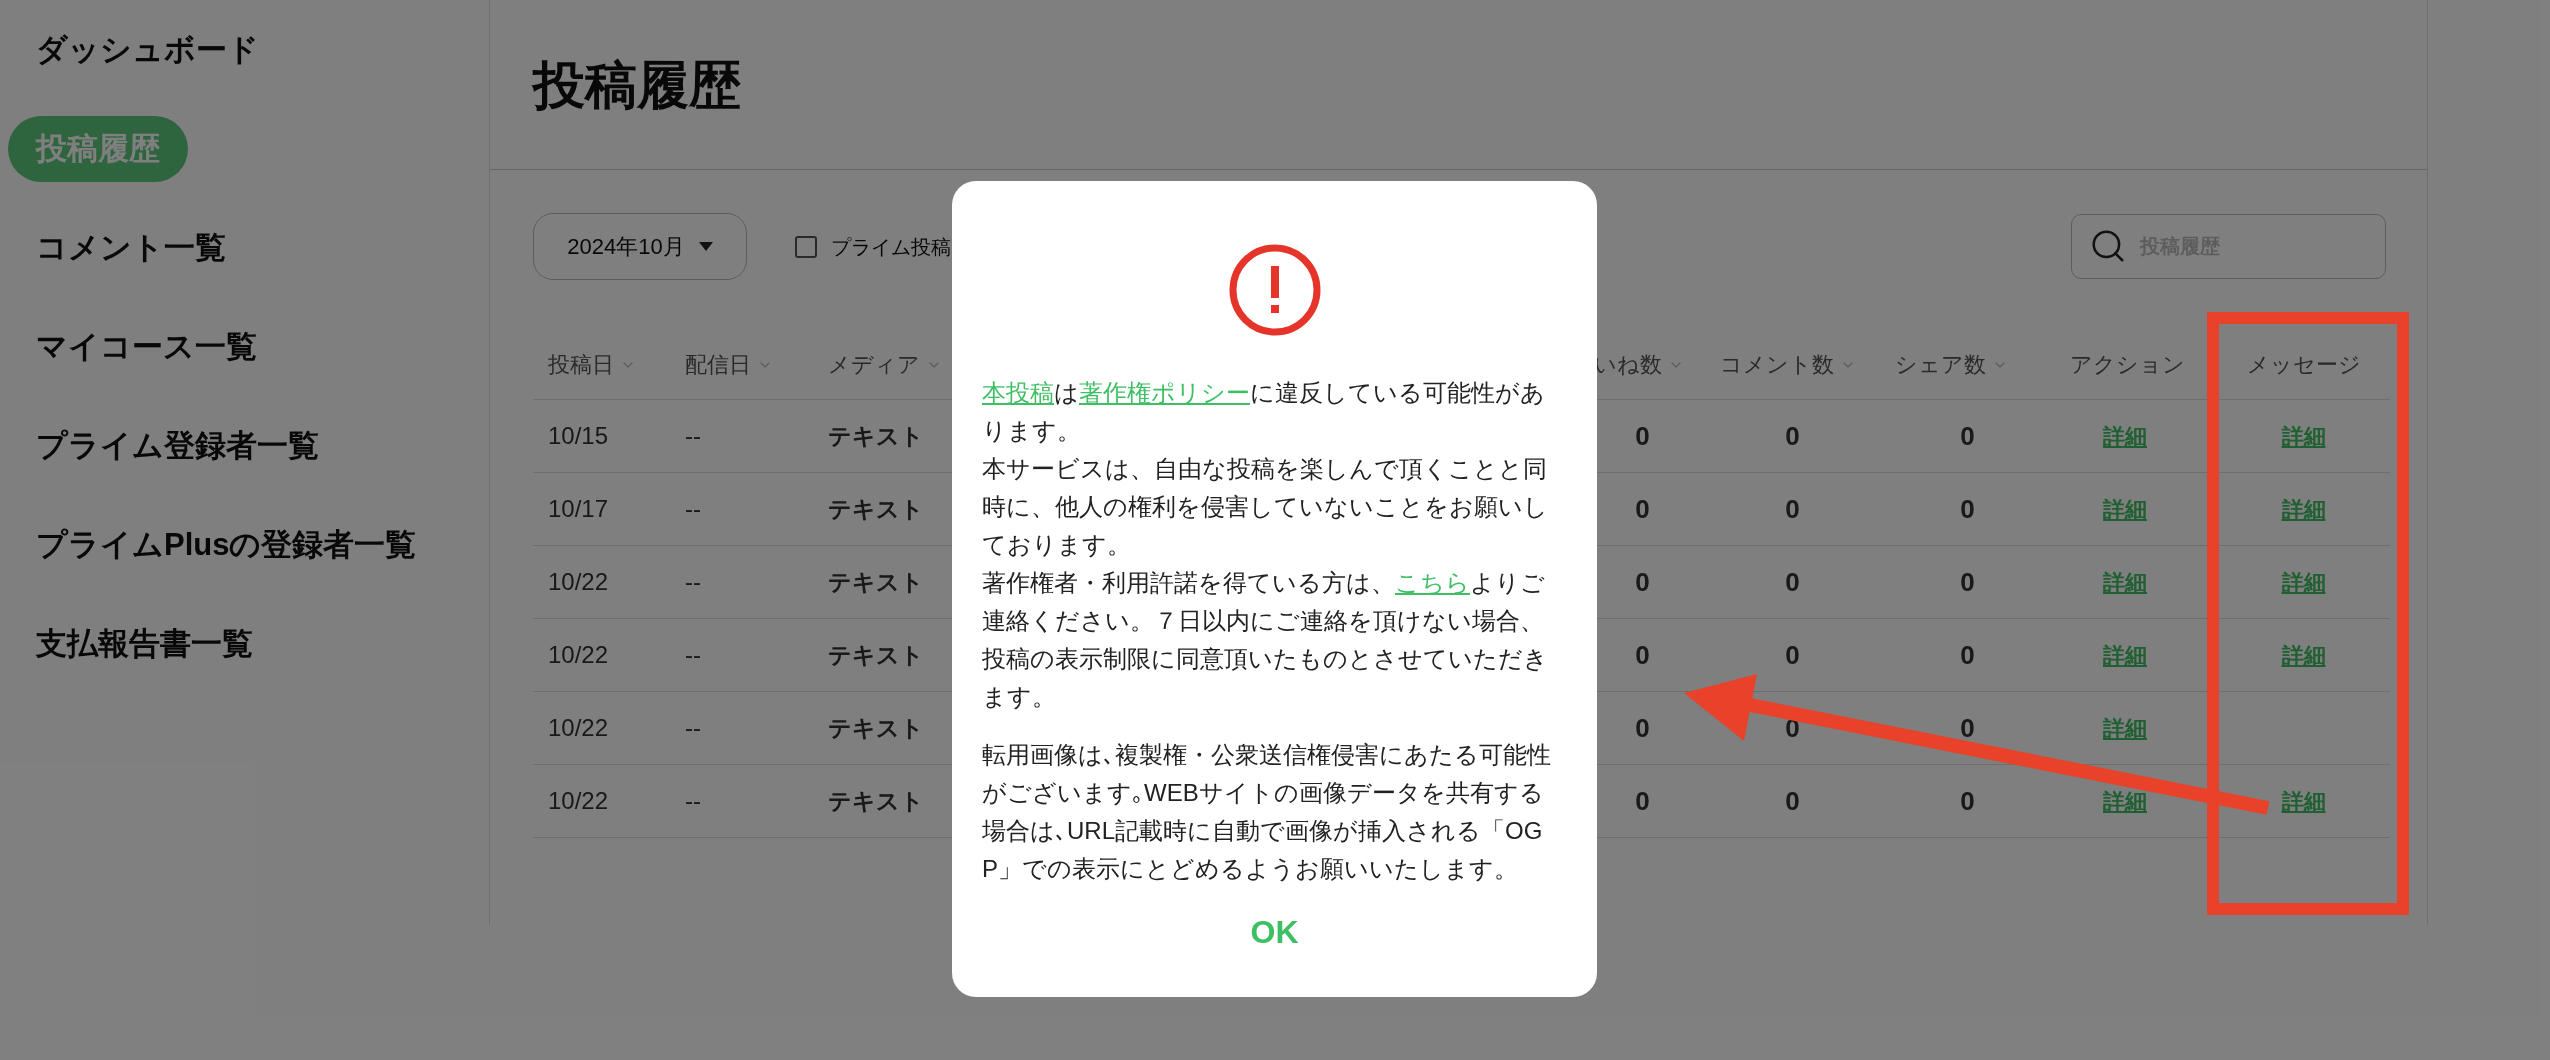  I want to click on text-link: 著作権ポリシー, so click(1164, 392).